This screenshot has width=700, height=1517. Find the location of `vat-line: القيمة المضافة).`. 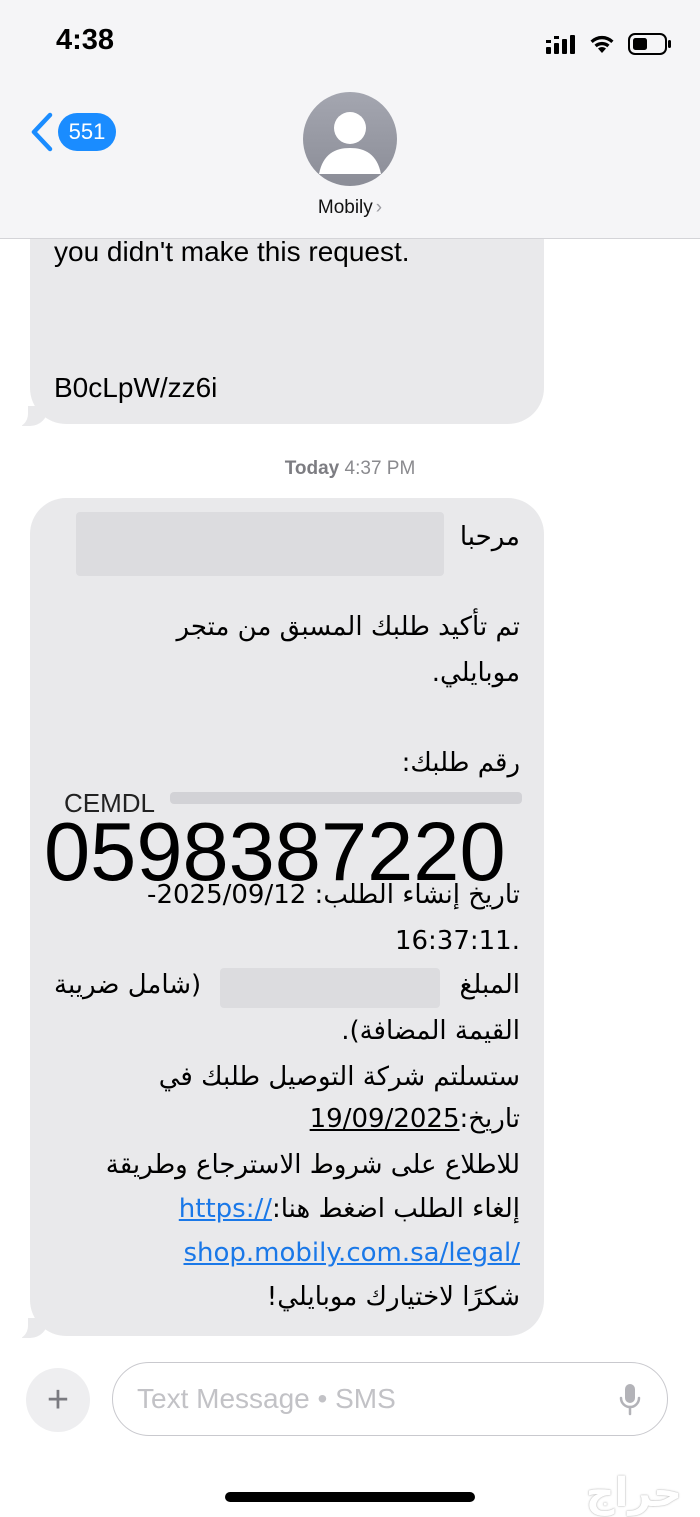

vat-line: القيمة المضافة). is located at coordinates (430, 1031).